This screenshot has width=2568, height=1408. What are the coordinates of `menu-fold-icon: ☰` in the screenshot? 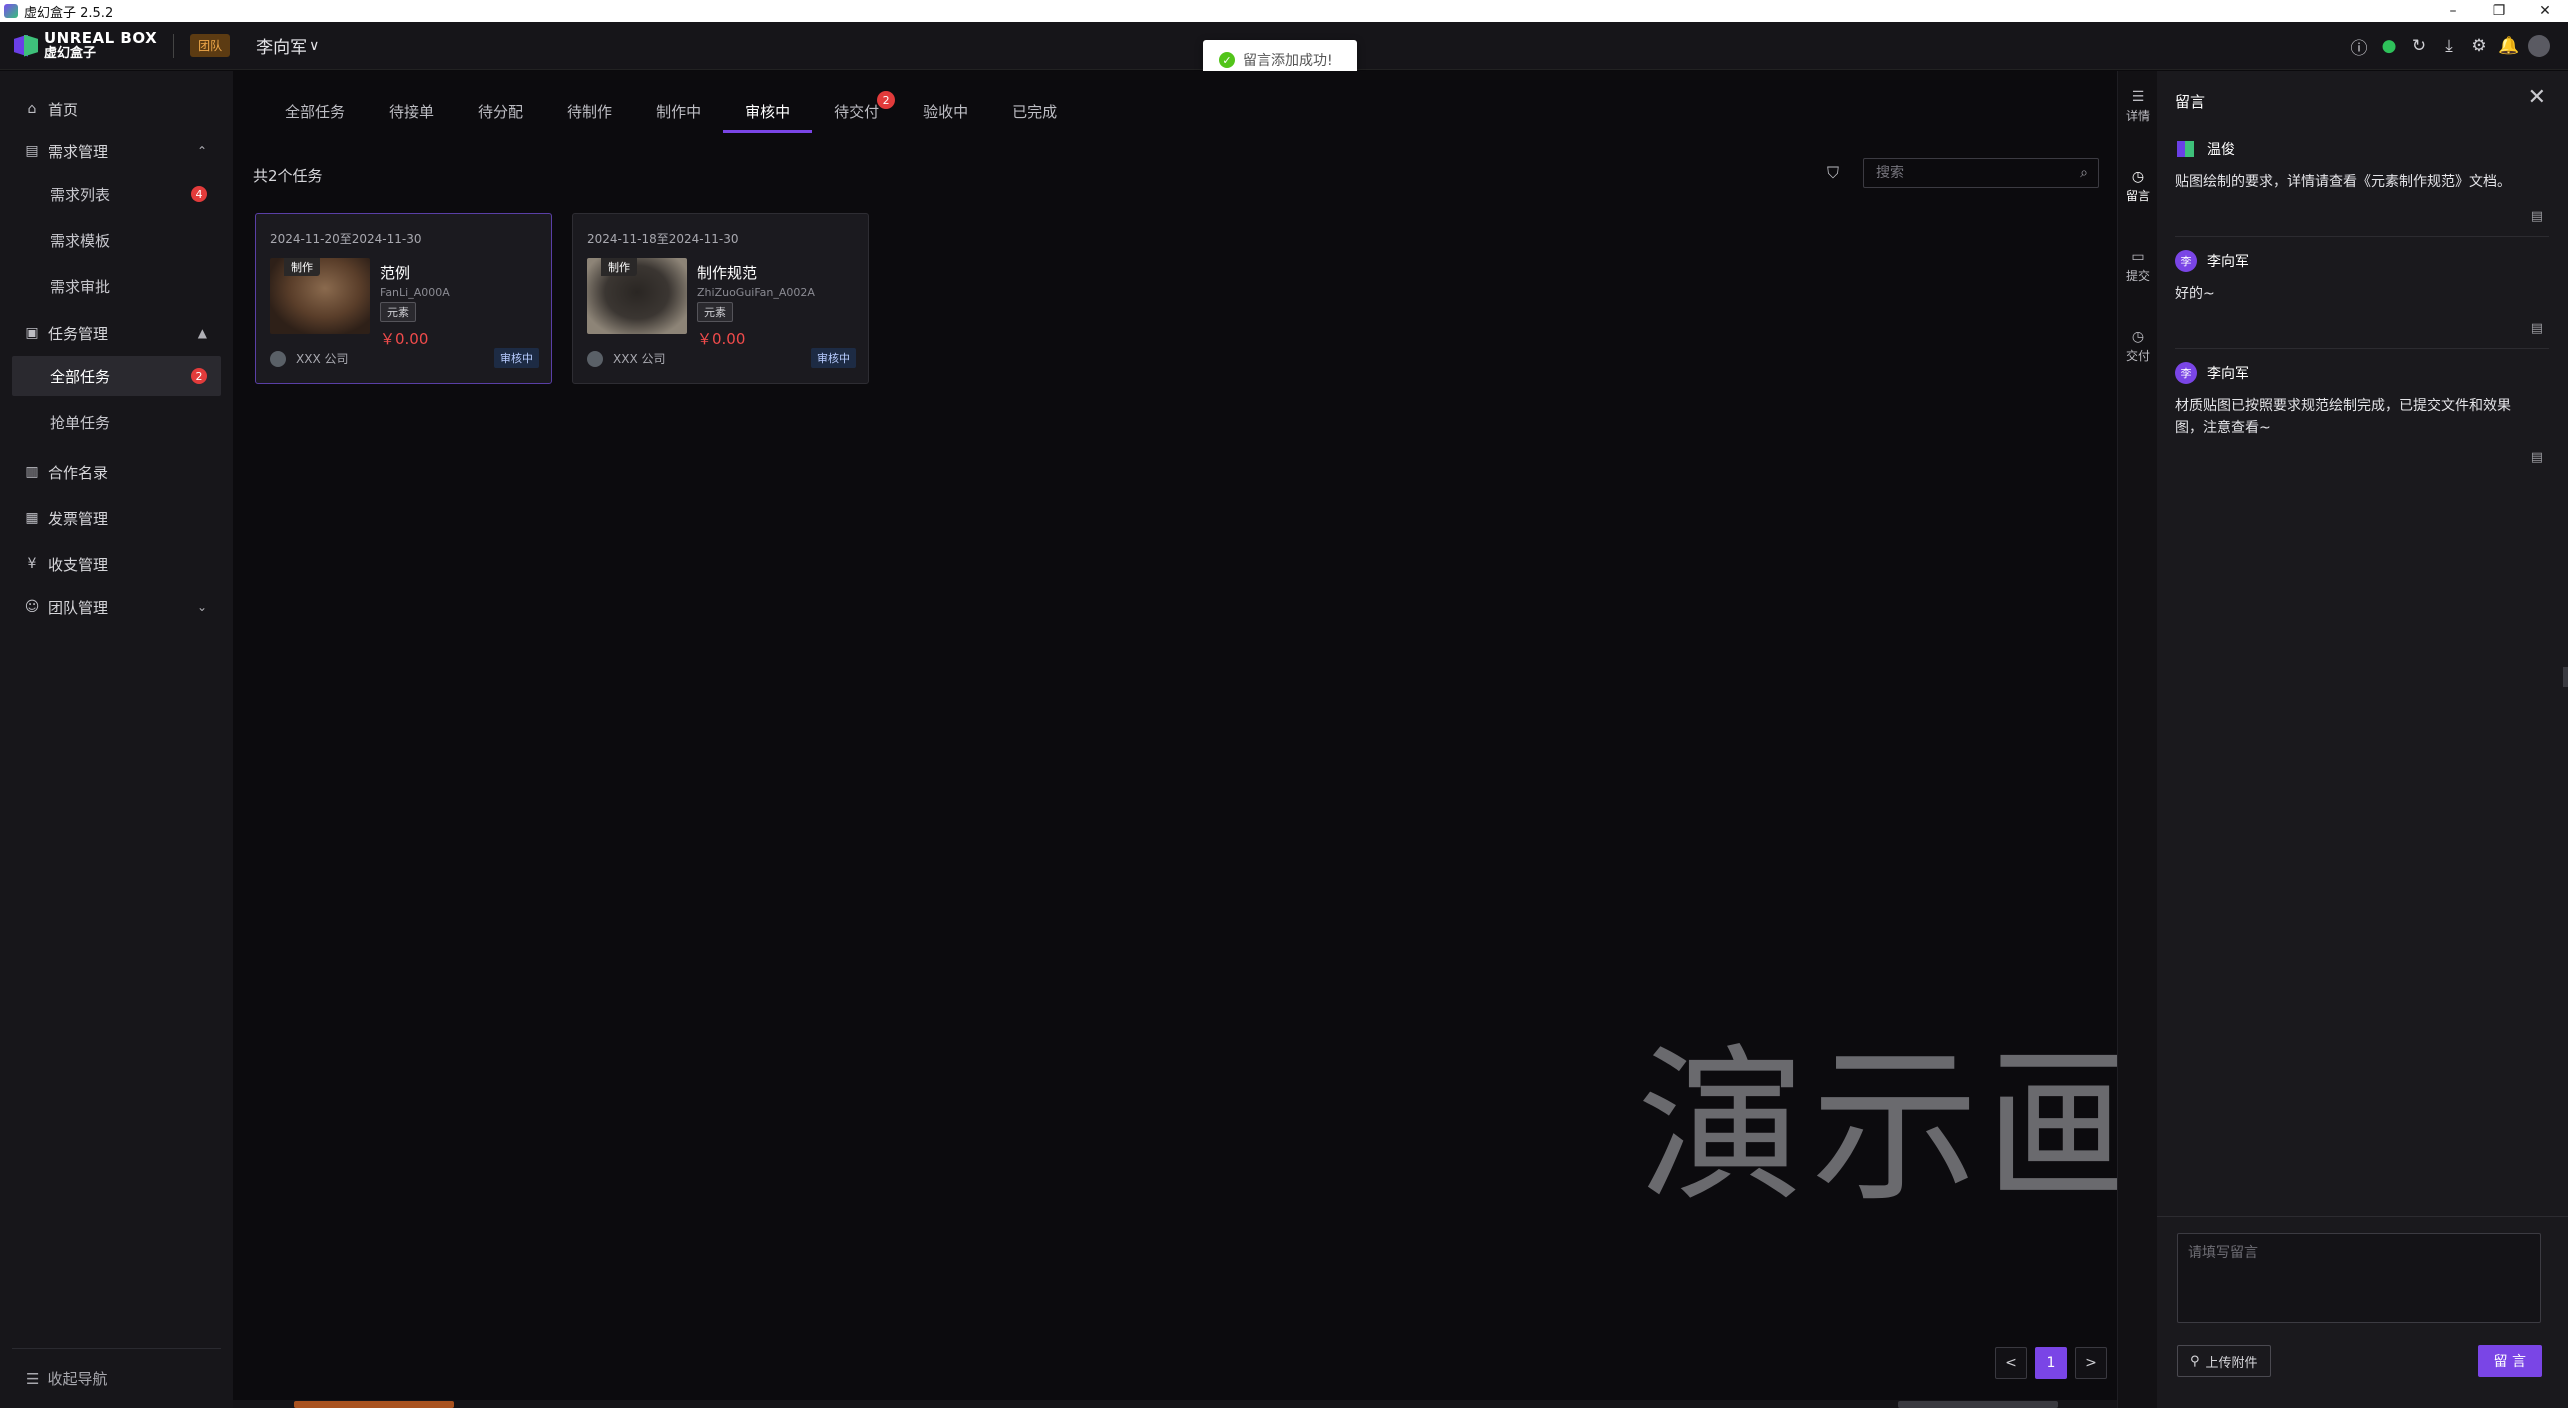 It's located at (33, 1378).